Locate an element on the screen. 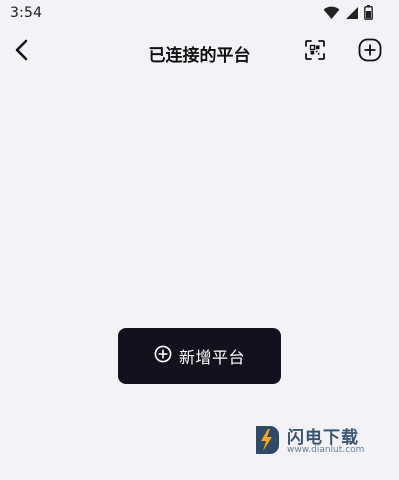  add-platform-button: 新增平台 is located at coordinates (199, 356).